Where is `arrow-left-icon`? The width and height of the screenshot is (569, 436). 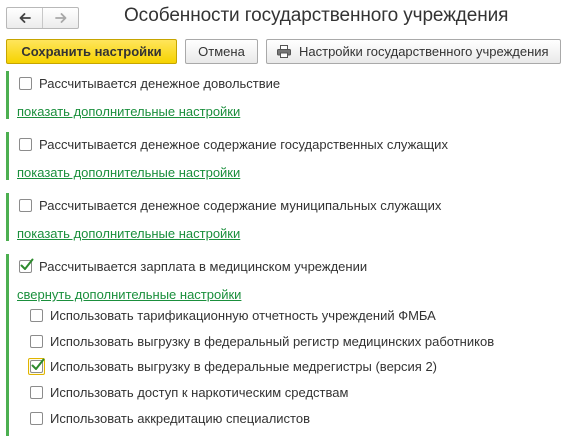 arrow-left-icon is located at coordinates (25, 18).